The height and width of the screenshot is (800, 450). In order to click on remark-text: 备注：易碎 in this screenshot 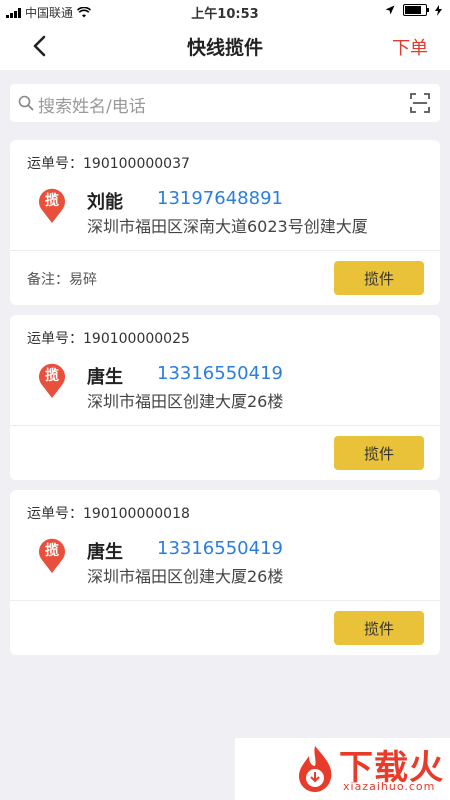, I will do `click(62, 280)`.